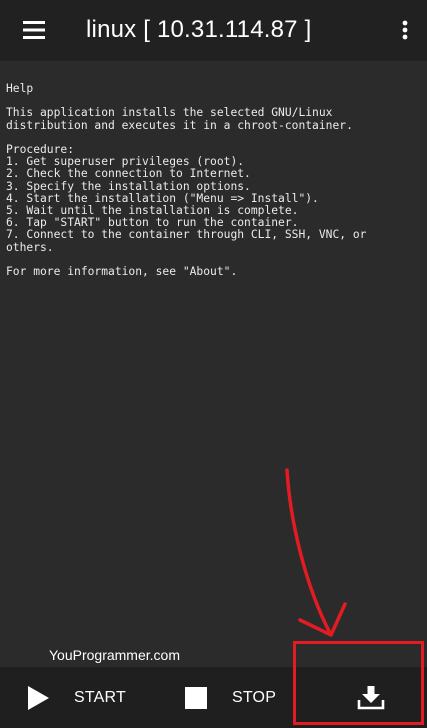  I want to click on menu-button, so click(34, 30).